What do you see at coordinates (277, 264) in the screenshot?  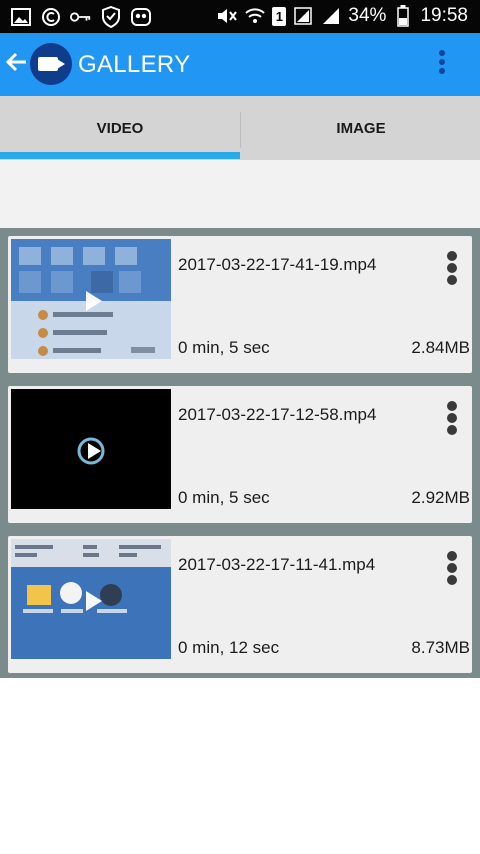 I see `video-filename: 2017-03-22-17-41-19.mp4` at bounding box center [277, 264].